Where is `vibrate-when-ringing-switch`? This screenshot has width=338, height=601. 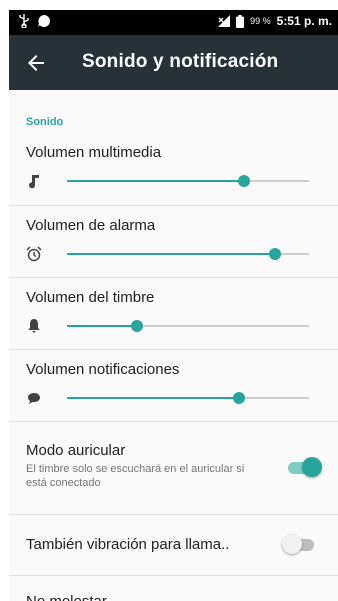
vibrate-when-ringing-switch is located at coordinates (299, 544).